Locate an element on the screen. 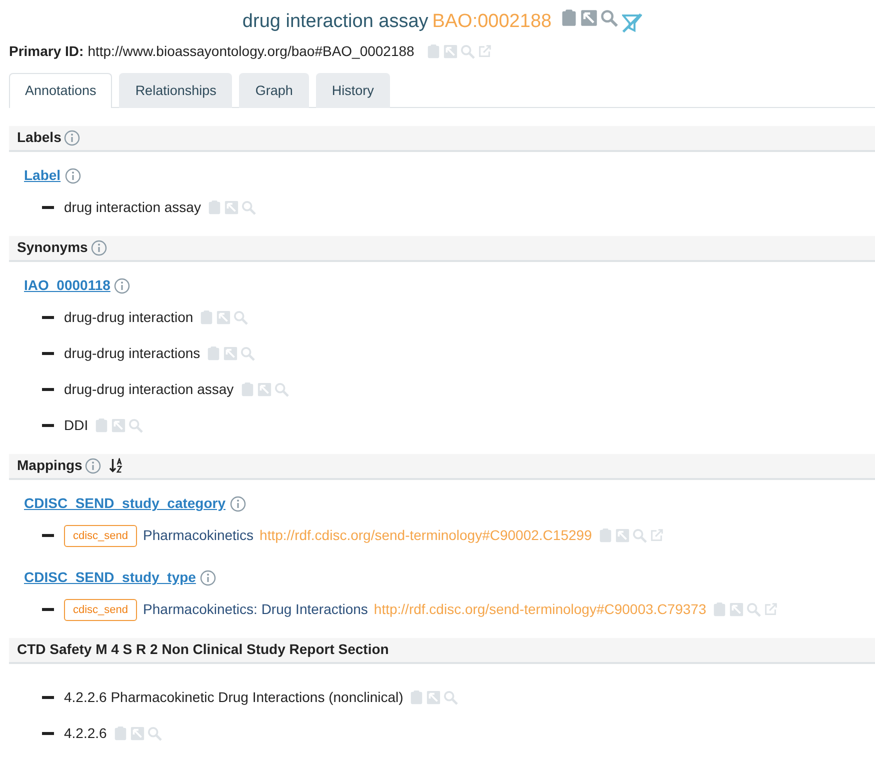 Image resolution: width=875 pixels, height=770 pixels. primary-id-label: Primary ID: is located at coordinates (46, 51).